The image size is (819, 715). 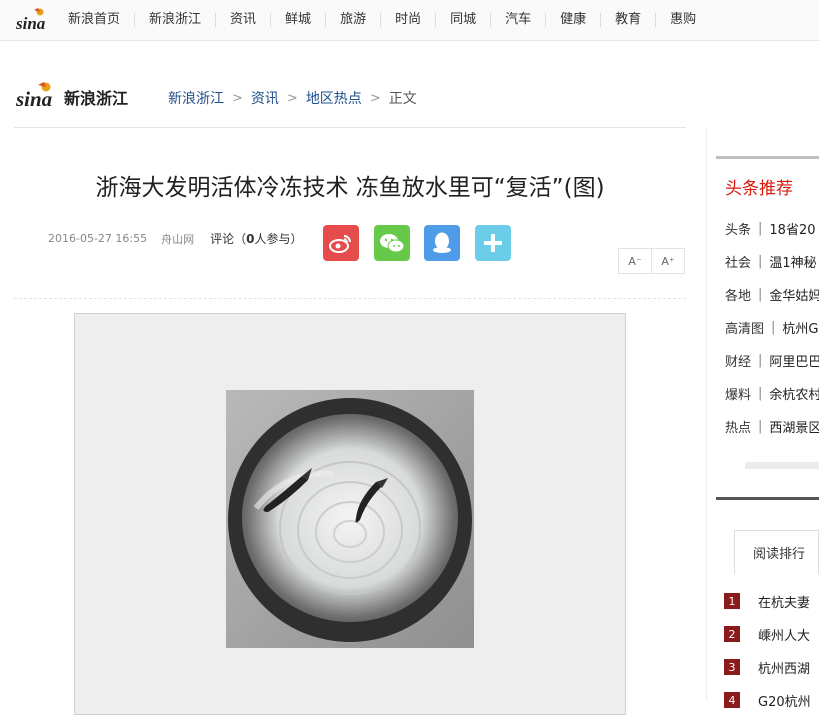 What do you see at coordinates (95, 20) in the screenshot?
I see `topnav-item-home: 新浪首页` at bounding box center [95, 20].